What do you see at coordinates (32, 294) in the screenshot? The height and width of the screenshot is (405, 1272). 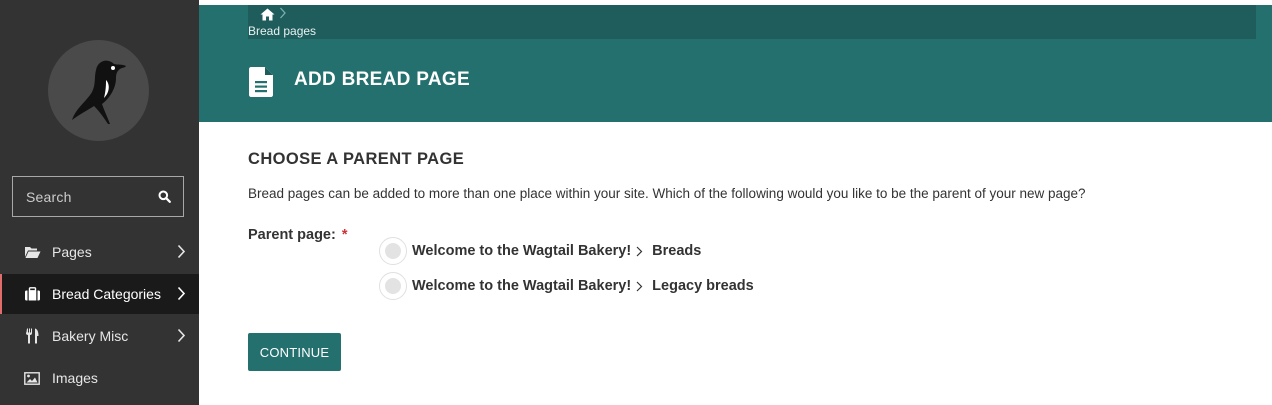 I see `suitcase-icon` at bounding box center [32, 294].